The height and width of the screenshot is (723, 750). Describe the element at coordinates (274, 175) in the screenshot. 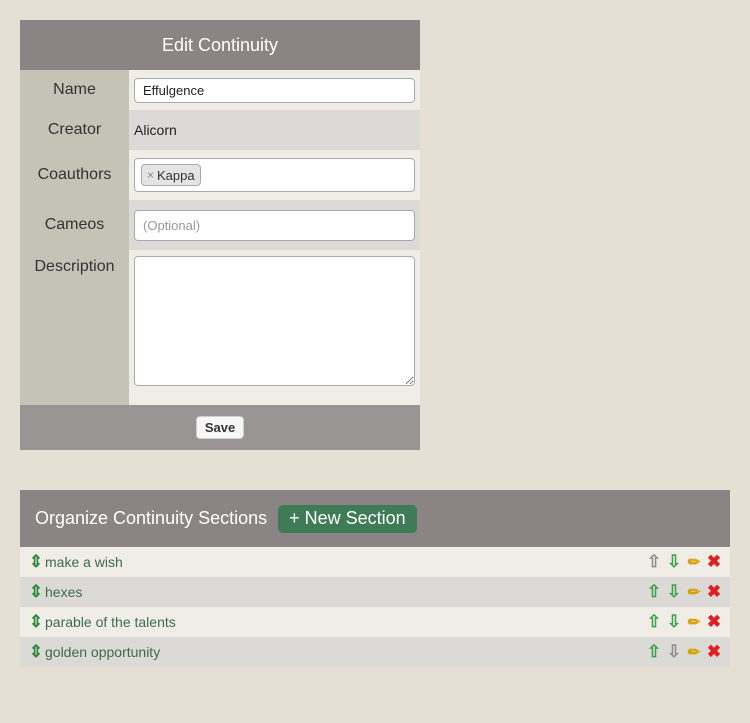

I see `coauthors-select: × Kappa` at that location.